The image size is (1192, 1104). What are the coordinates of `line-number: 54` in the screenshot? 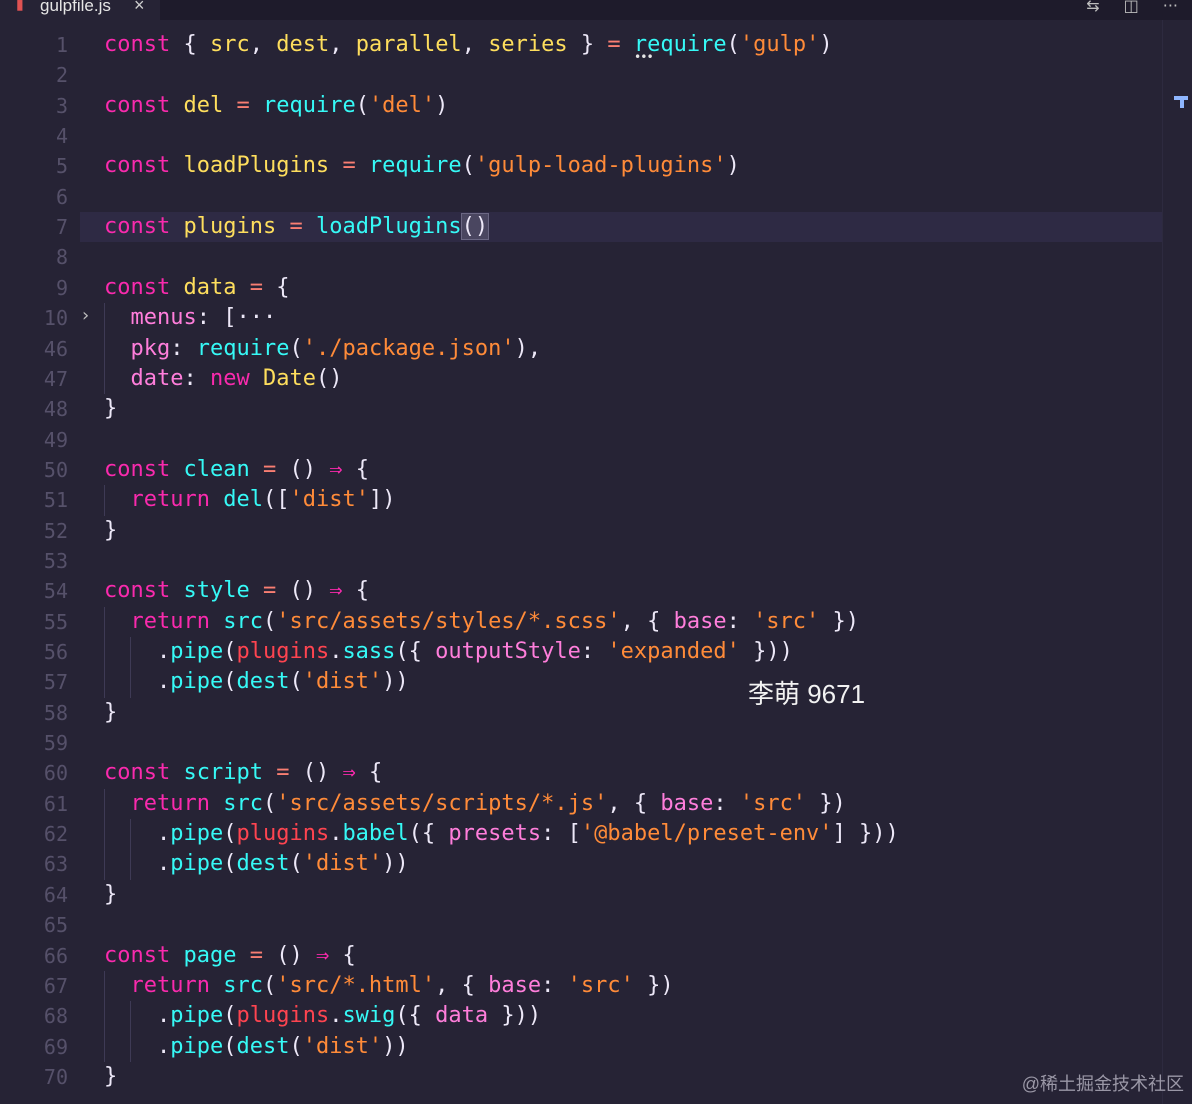 It's located at (55, 591).